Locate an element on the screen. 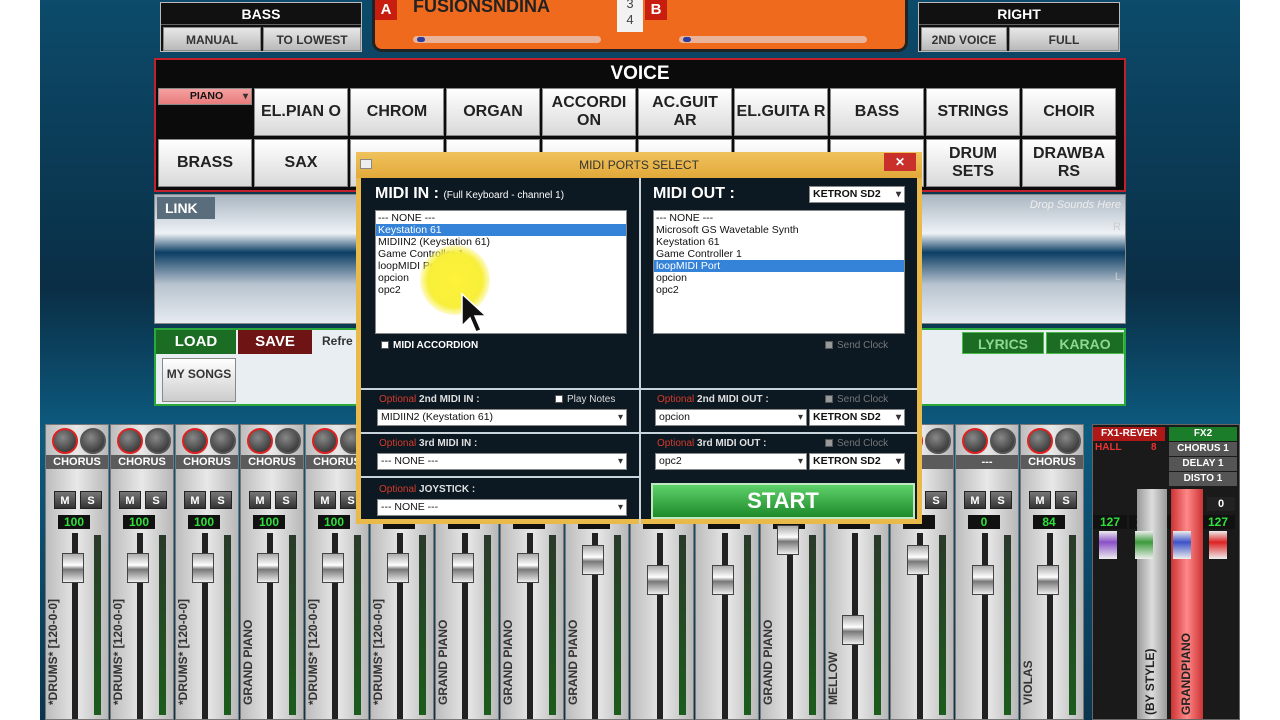 The image size is (1280, 720). out3-device-select: KETRON SD2 is located at coordinates (857, 461).